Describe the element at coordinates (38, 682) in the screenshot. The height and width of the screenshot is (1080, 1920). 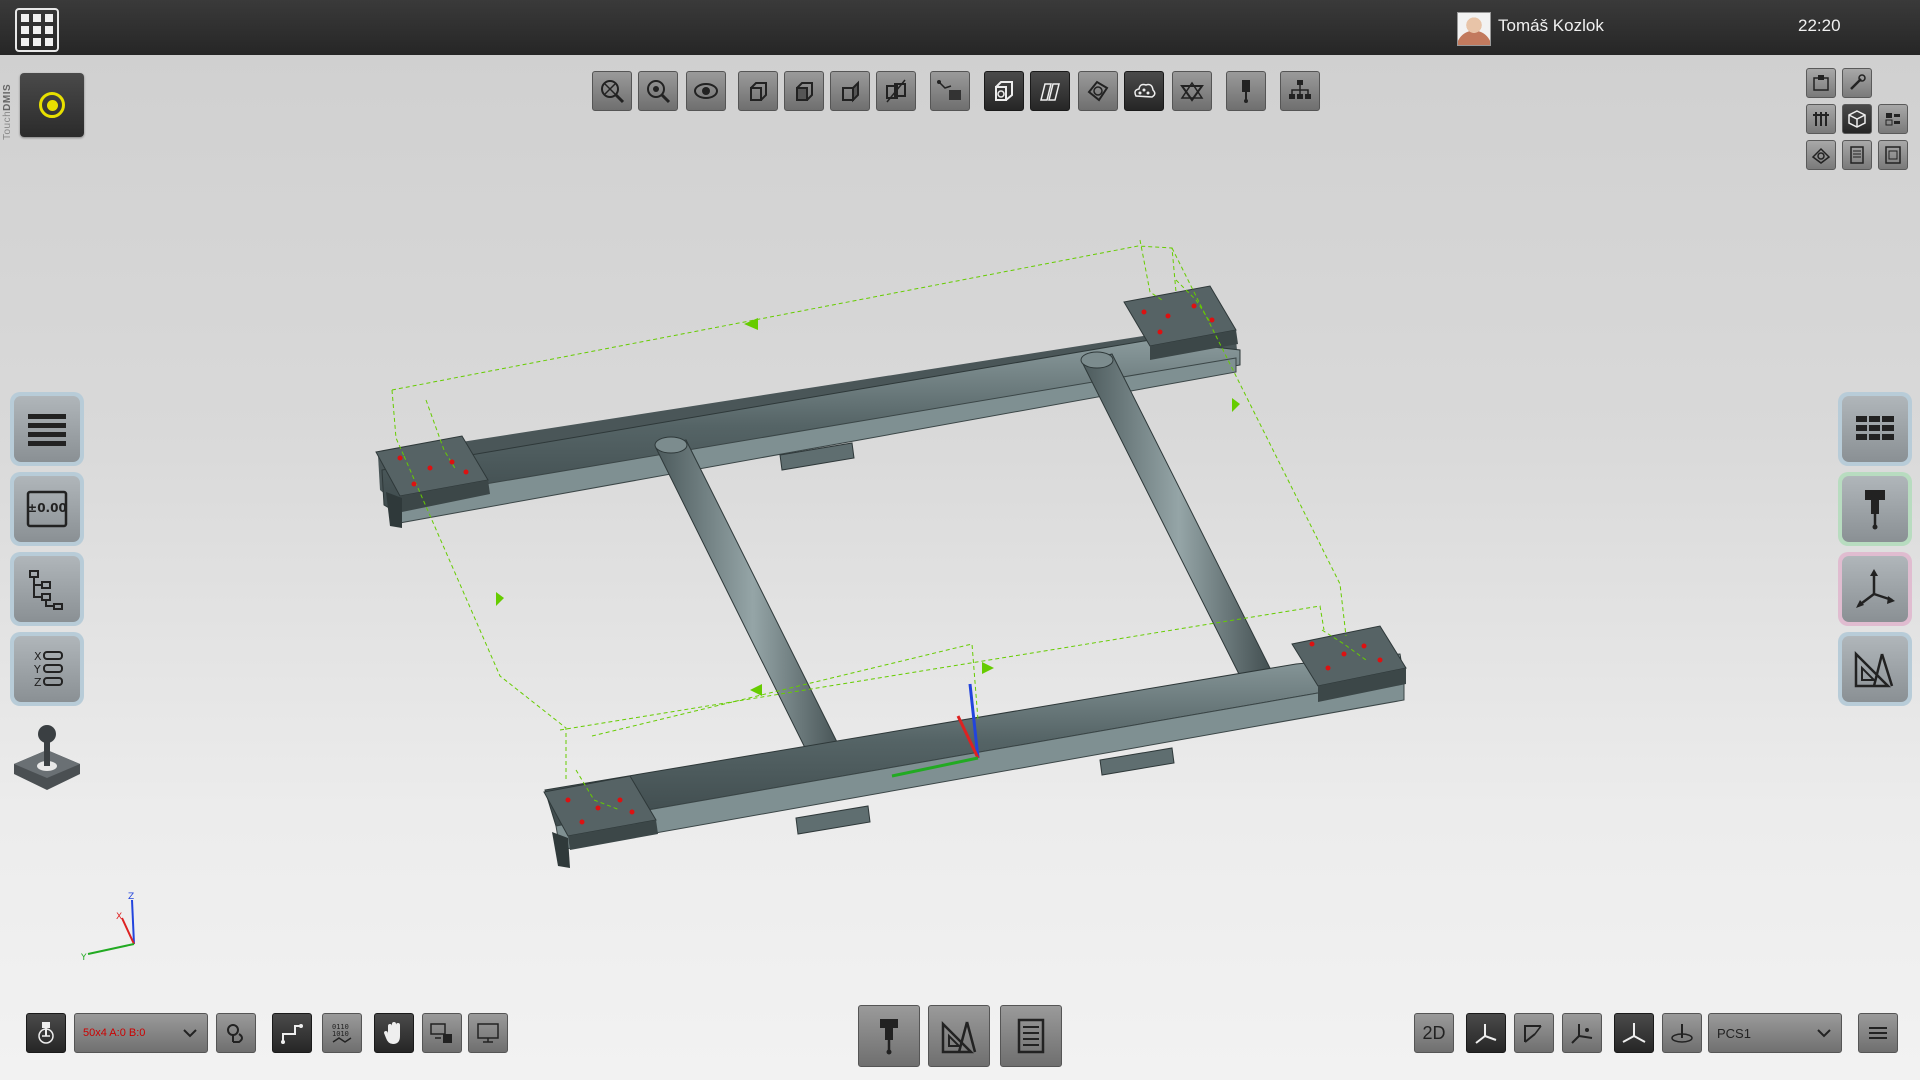
I see `svg-text: Z` at that location.